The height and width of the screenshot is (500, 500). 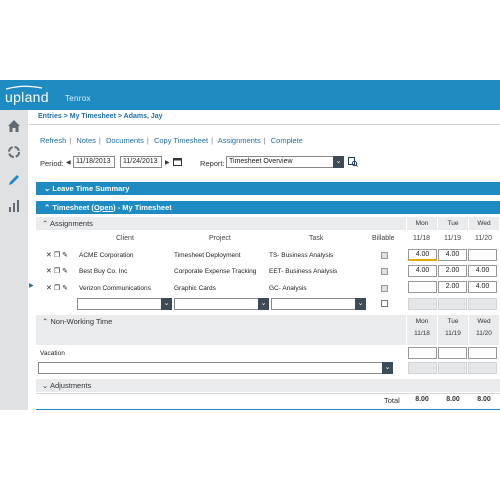 What do you see at coordinates (86, 140) in the screenshot?
I see `notes-link: Notes` at bounding box center [86, 140].